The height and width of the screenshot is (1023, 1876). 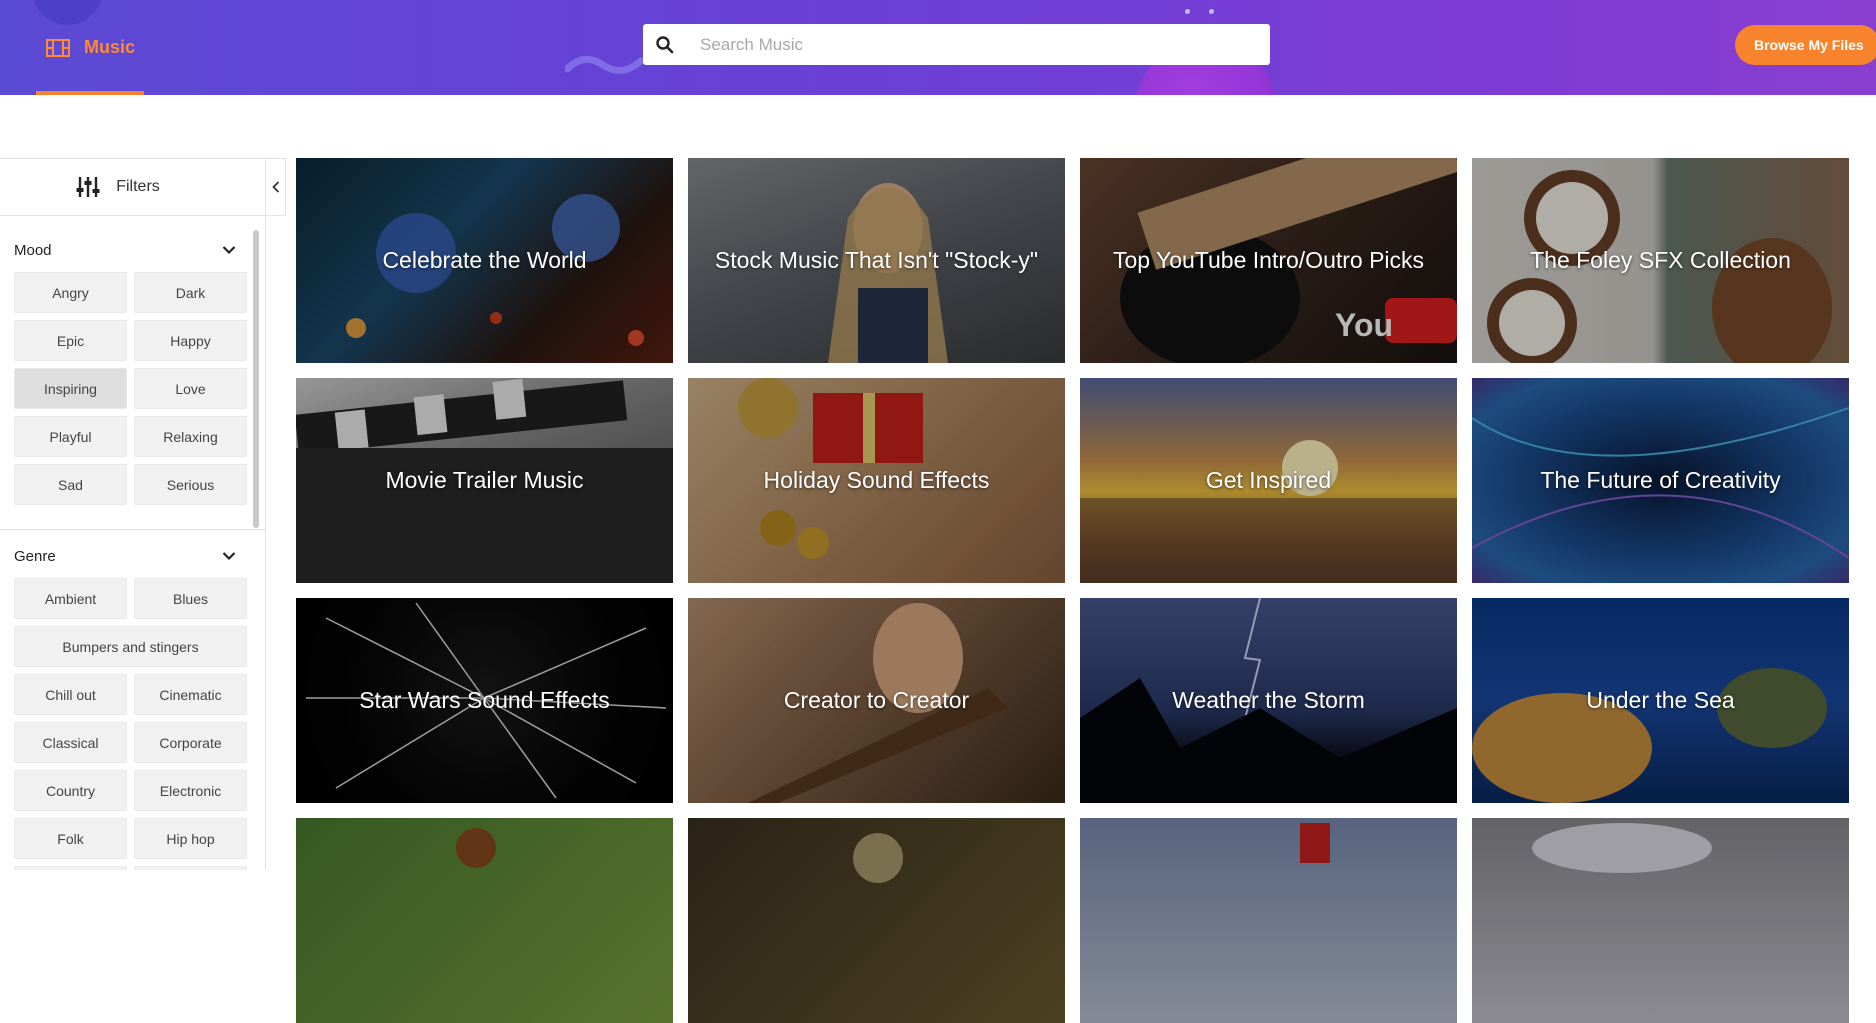 I want to click on mood-chip-serious: Serious, so click(x=190, y=484).